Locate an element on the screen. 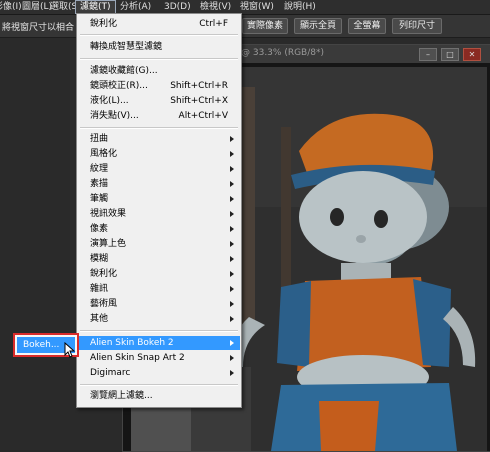 The width and height of the screenshot is (490, 452). menu-item-shortcut: Shift+Ctrl+R is located at coordinates (199, 86).